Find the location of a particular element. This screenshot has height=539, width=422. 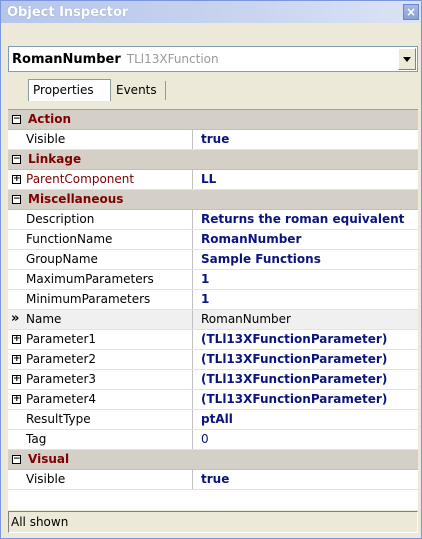

row-gutter: » is located at coordinates (17, 319).